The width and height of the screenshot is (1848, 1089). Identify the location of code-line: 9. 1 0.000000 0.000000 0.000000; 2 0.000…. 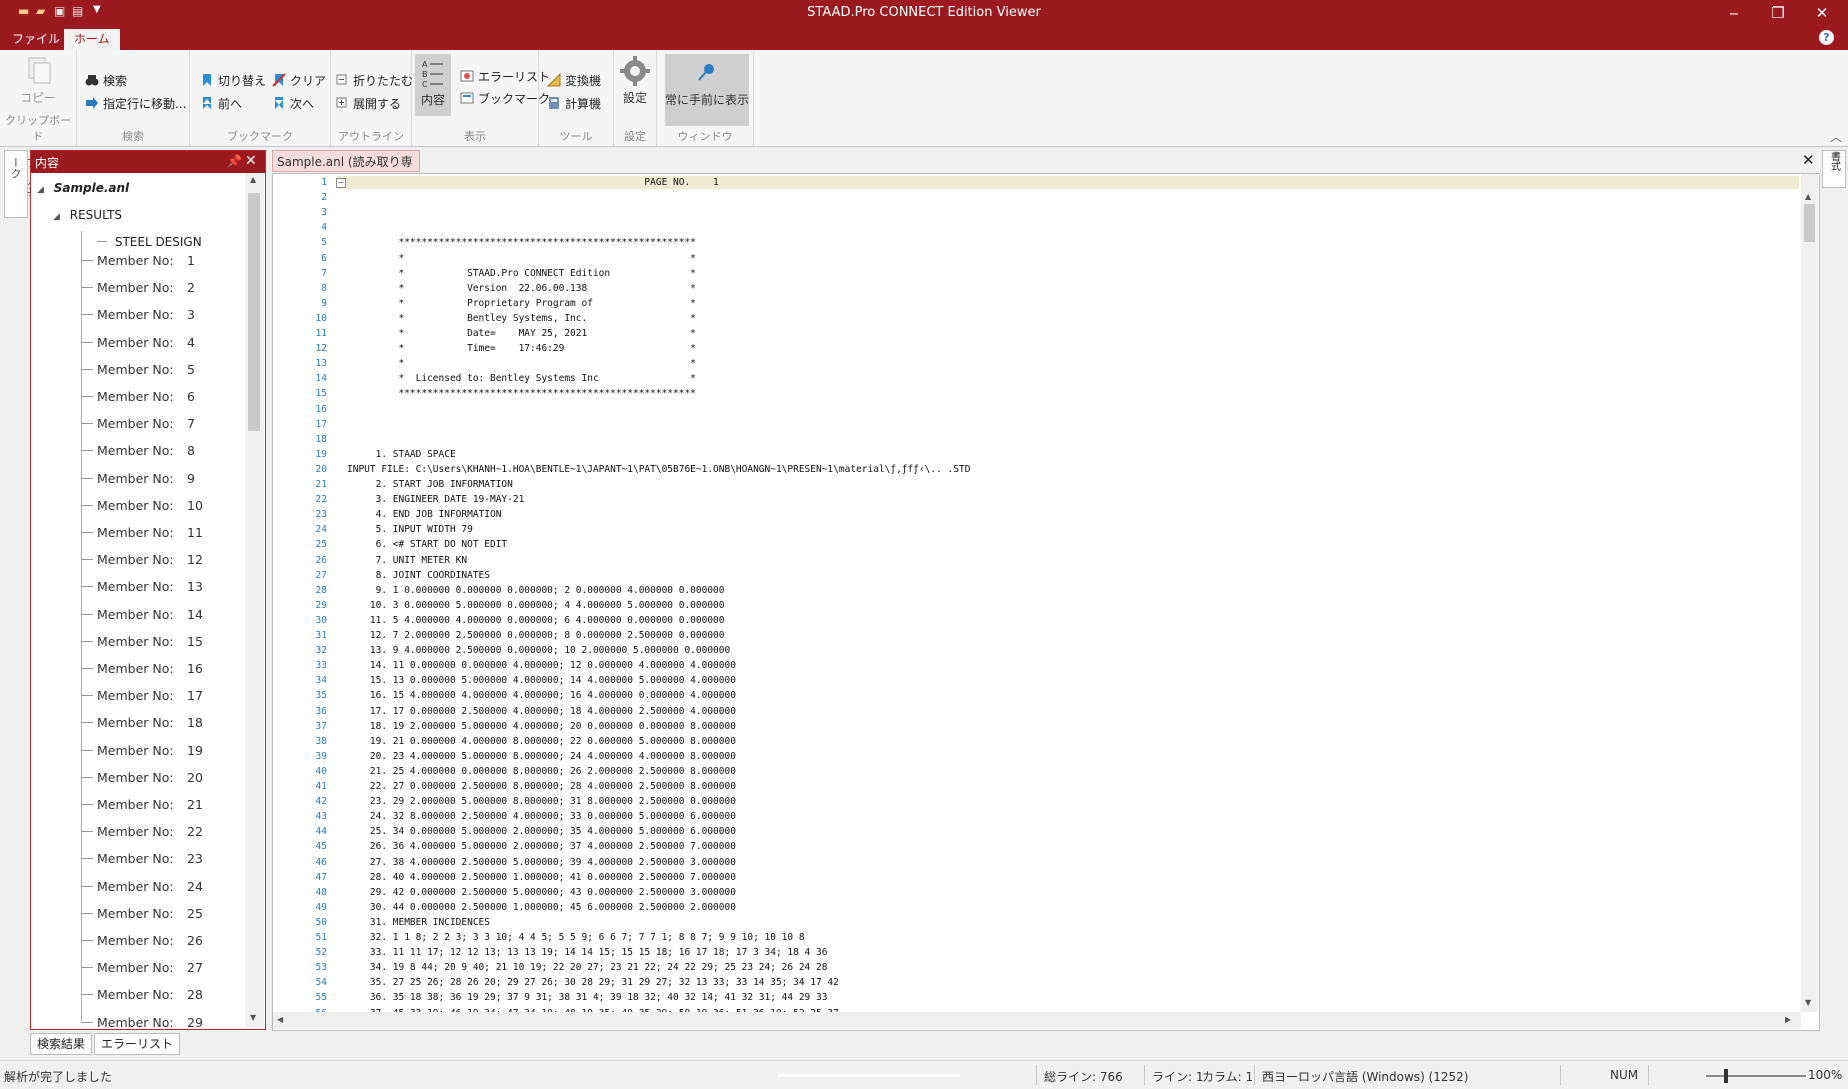
(536, 590).